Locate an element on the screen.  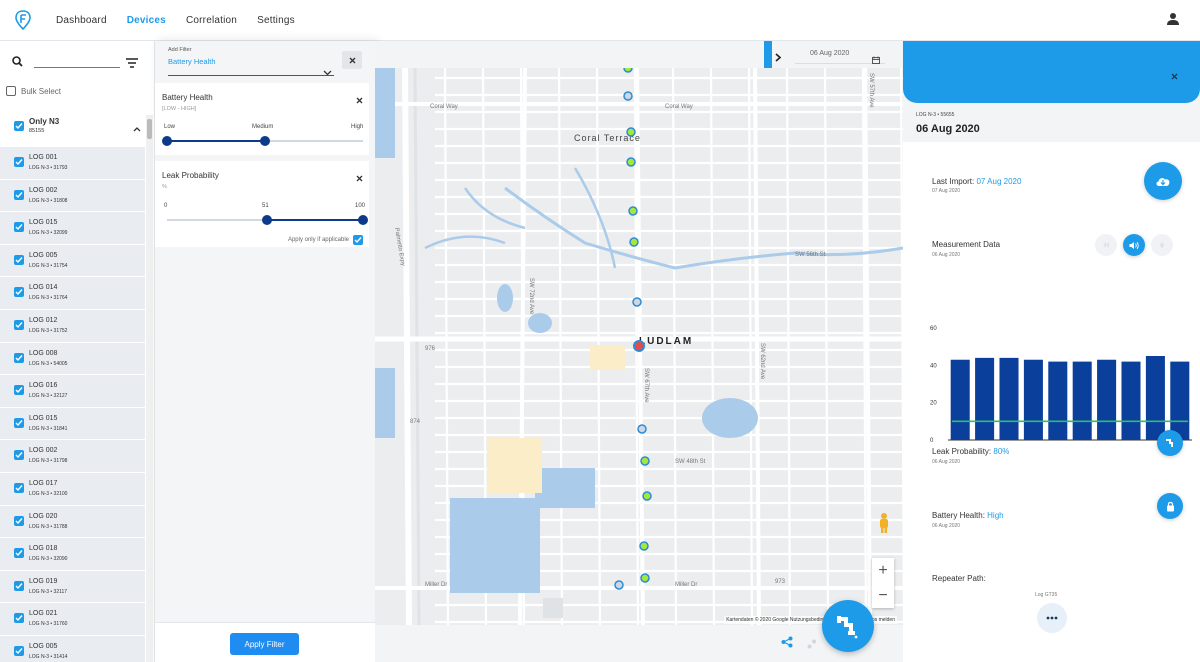
network-icon is located at coordinates (812, 645).